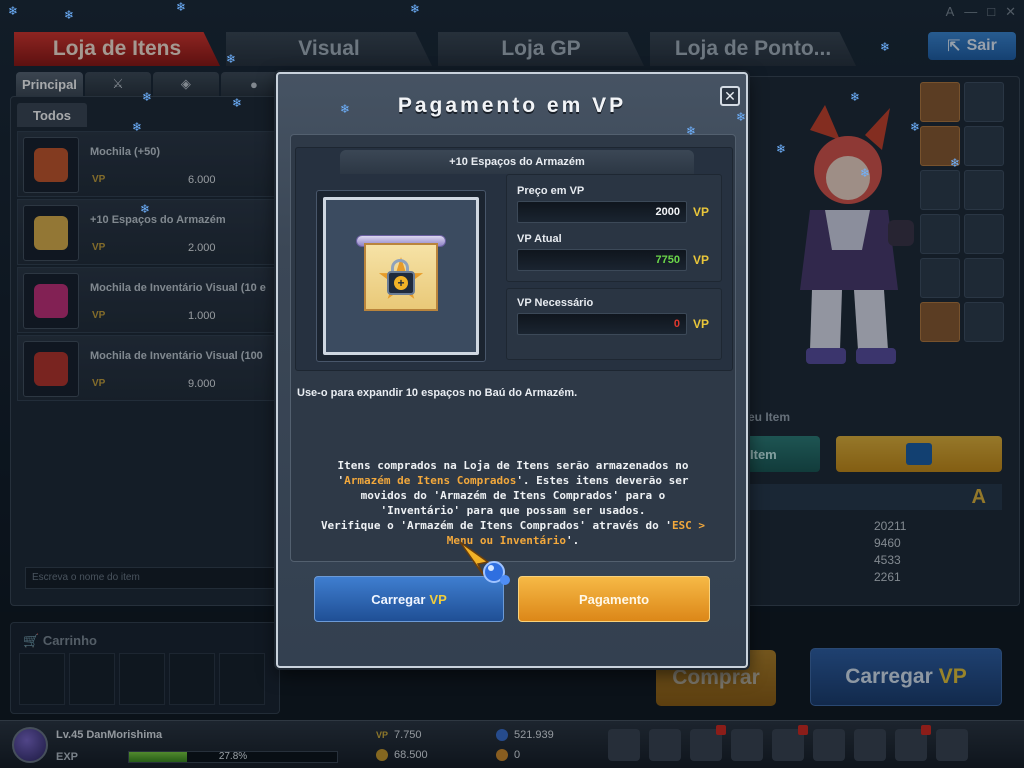 The image size is (1024, 768). I want to click on price-unit: VP, so click(701, 212).